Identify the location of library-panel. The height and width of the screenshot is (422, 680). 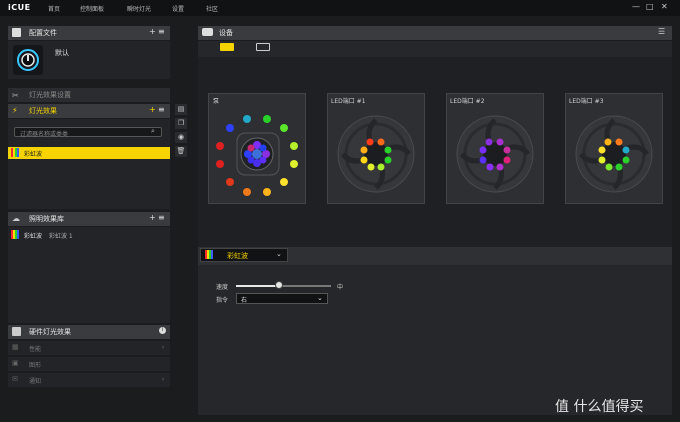
(89, 275).